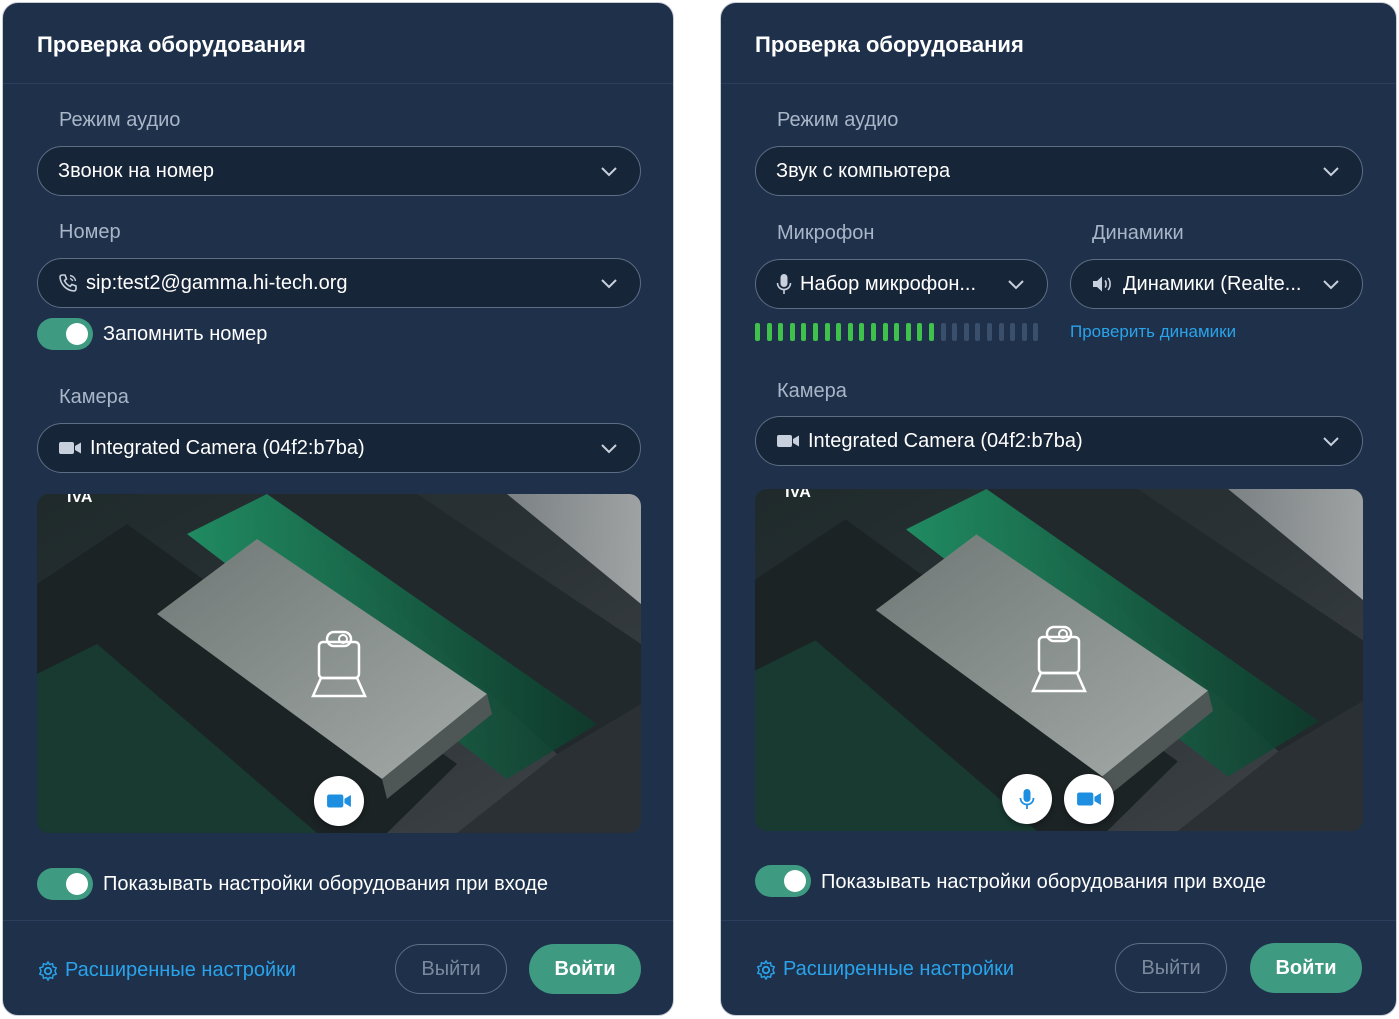 The width and height of the screenshot is (1399, 1019). Describe the element at coordinates (185, 334) in the screenshot. I see `remember-number-label: Запомнить номер` at that location.